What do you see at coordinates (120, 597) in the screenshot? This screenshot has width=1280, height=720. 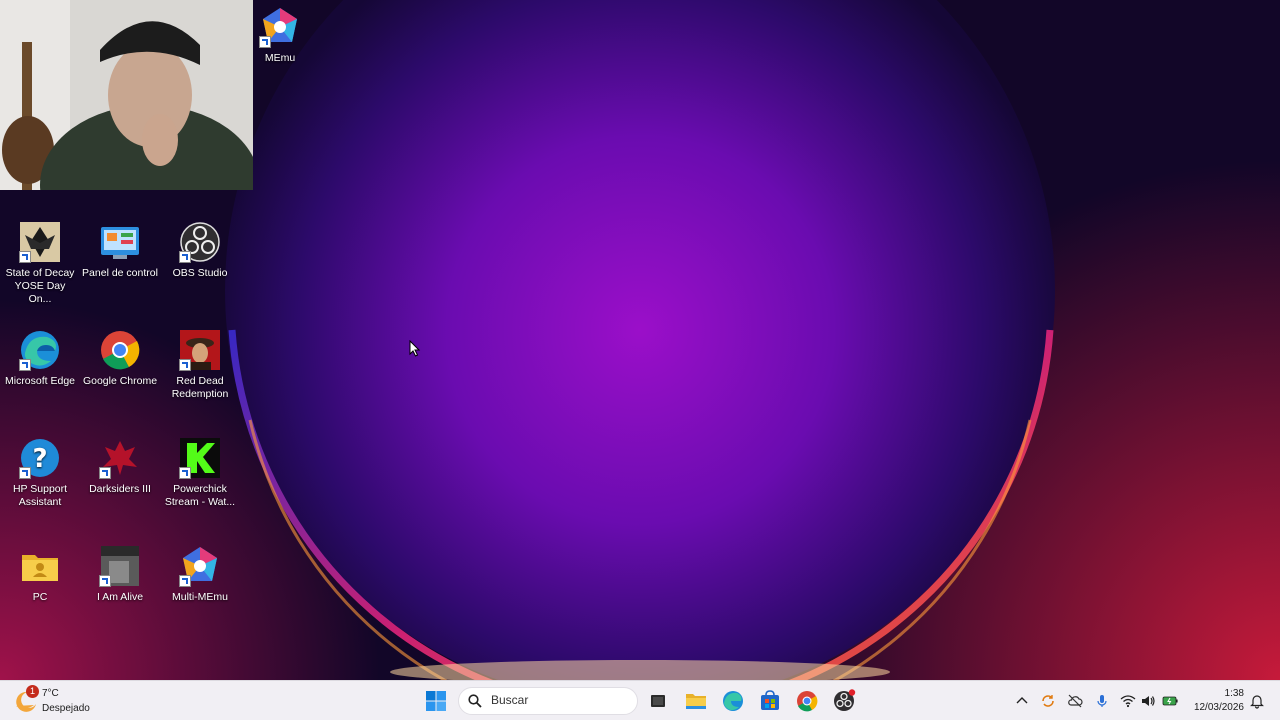 I see `desktop-icon-label: I Am Alive` at bounding box center [120, 597].